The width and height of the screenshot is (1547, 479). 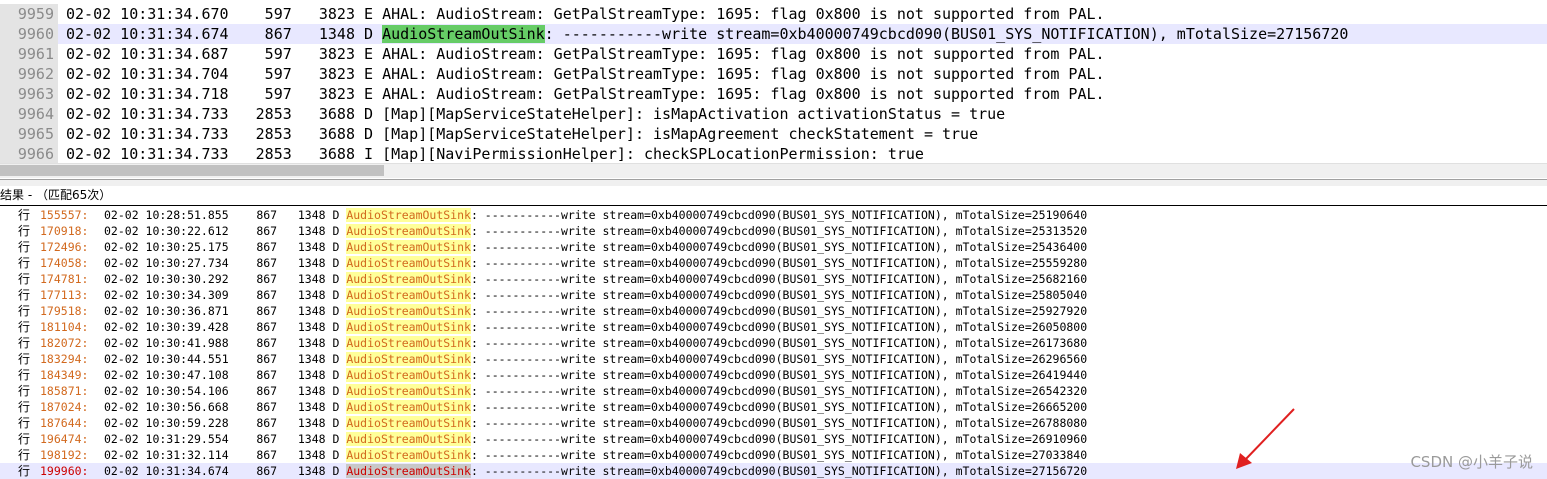 What do you see at coordinates (64, 311) in the screenshot?
I see `result-line-number: 179518:` at bounding box center [64, 311].